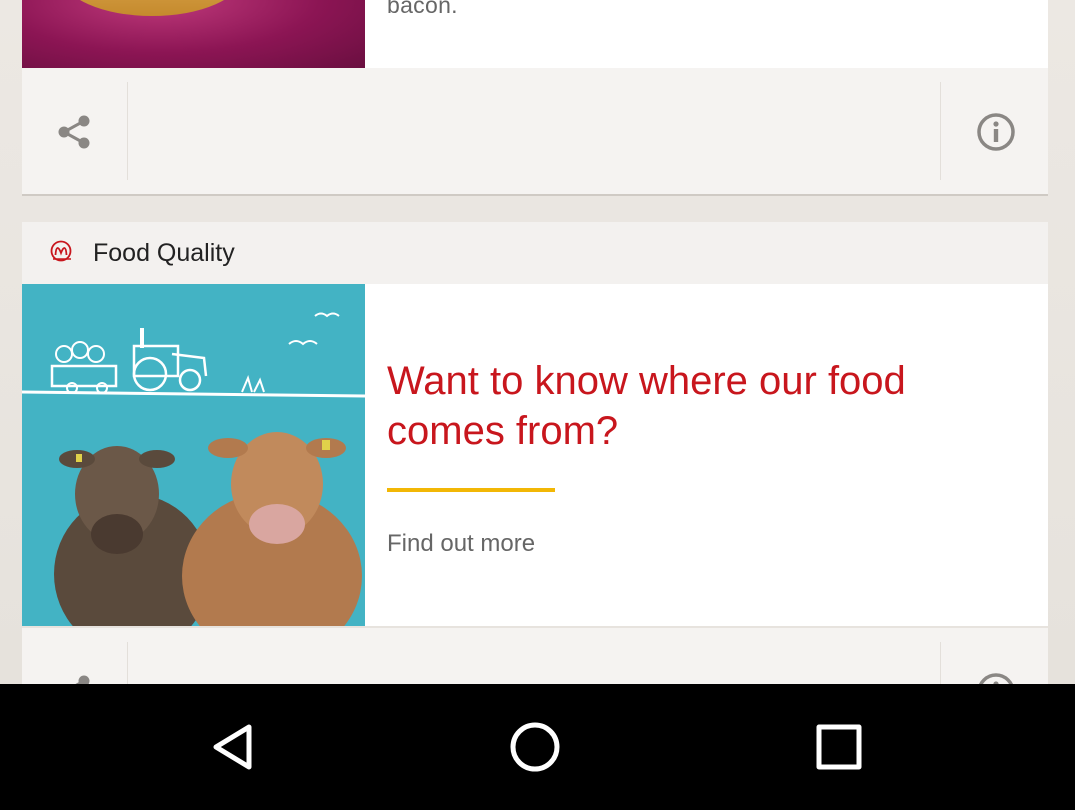 The height and width of the screenshot is (810, 1075). What do you see at coordinates (193, 34) in the screenshot?
I see `burger-image` at bounding box center [193, 34].